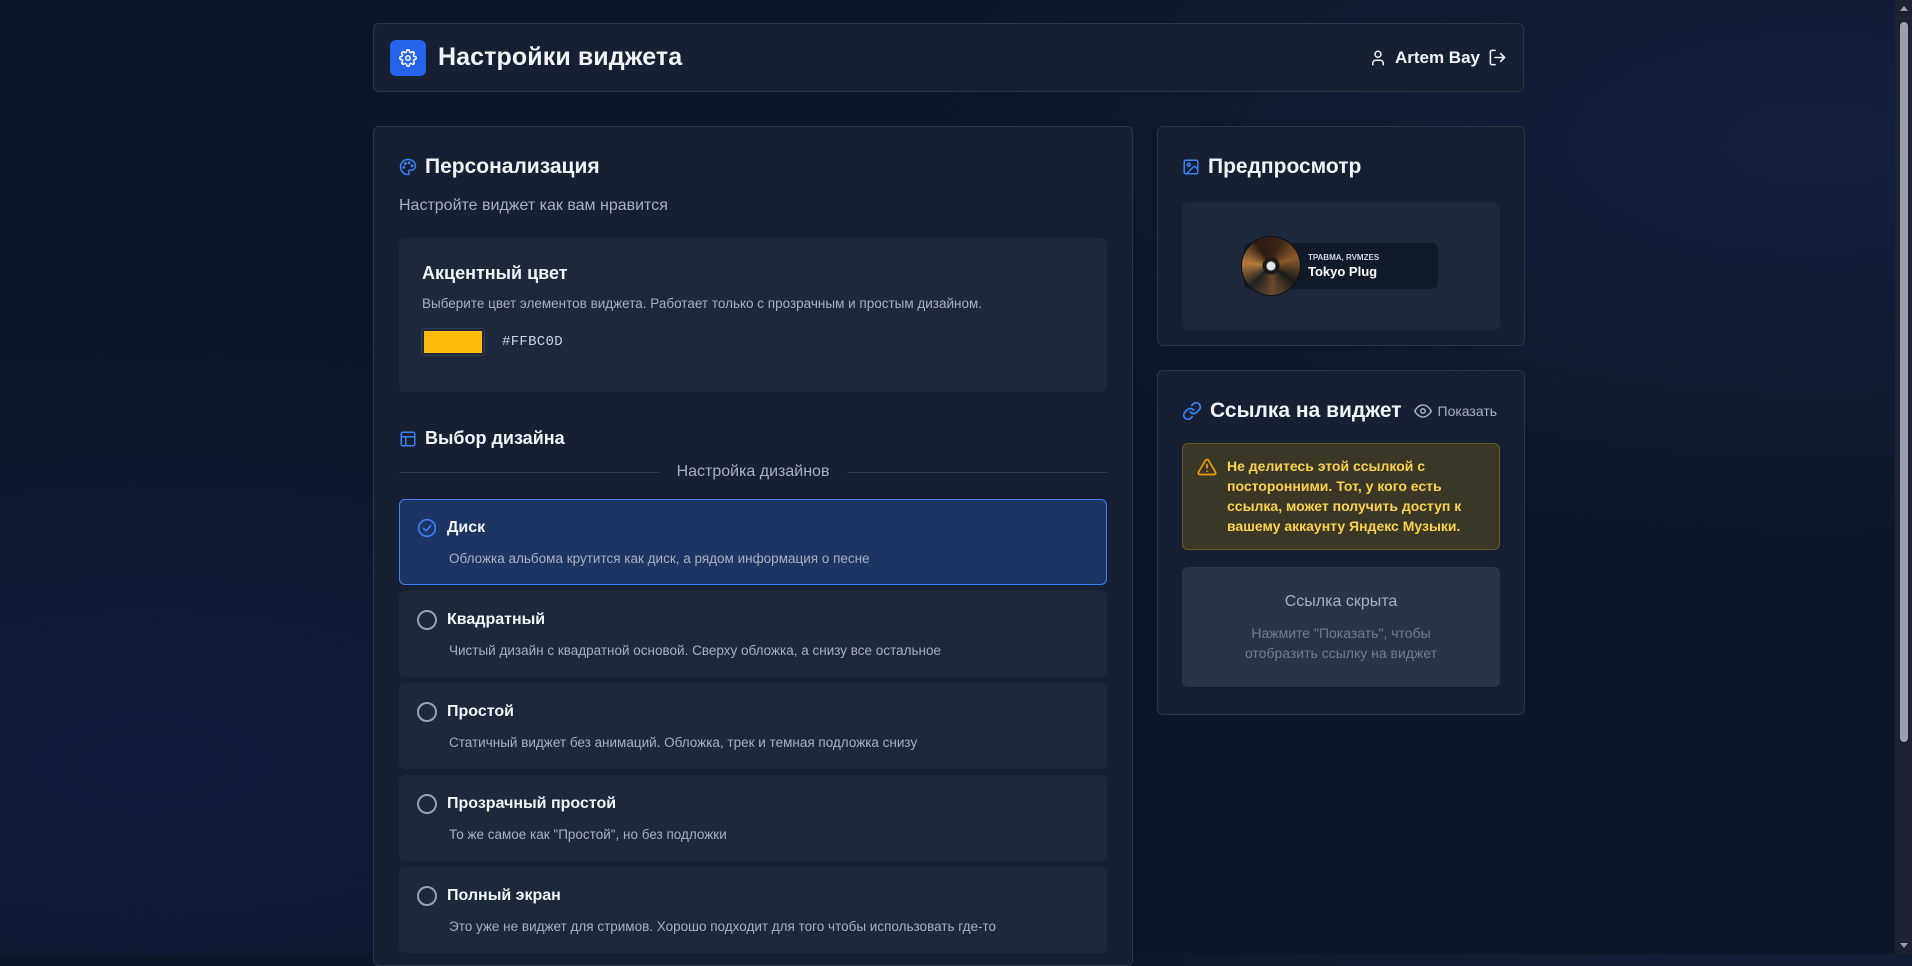 The image size is (1912, 966). I want to click on album-cover-disc, so click(1271, 266).